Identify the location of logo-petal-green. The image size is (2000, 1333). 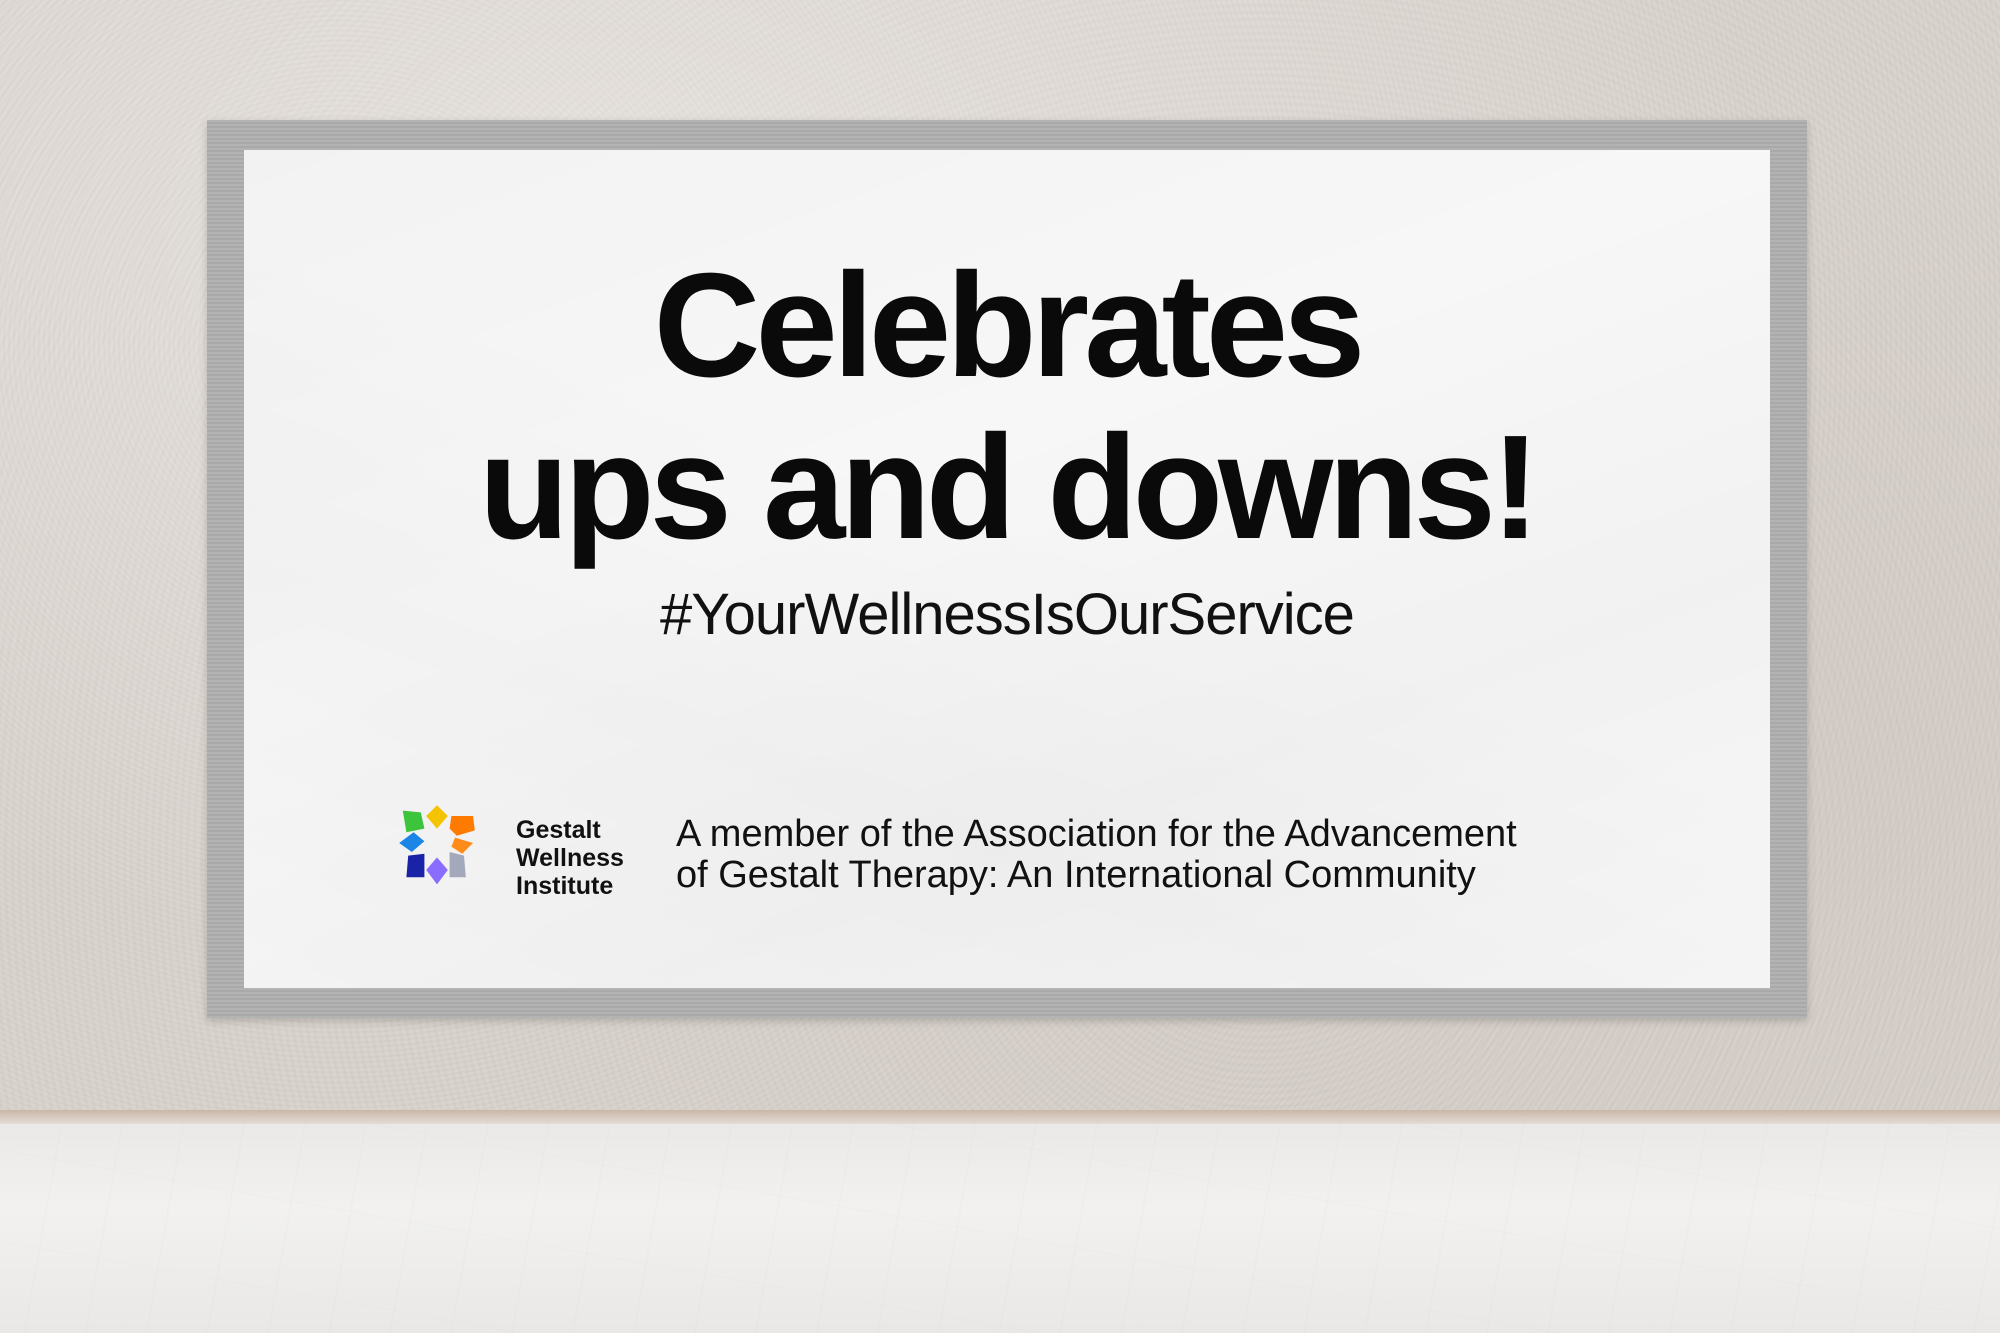
(413, 821).